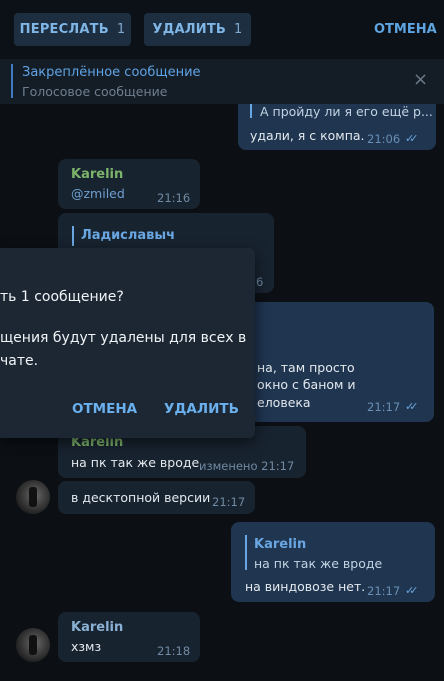  What do you see at coordinates (121, 29) in the screenshot?
I see `forward-count: 1` at bounding box center [121, 29].